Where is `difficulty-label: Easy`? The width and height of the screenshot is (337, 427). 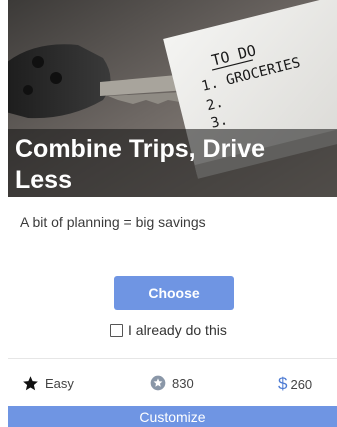
difficulty-label: Easy is located at coordinates (59, 383).